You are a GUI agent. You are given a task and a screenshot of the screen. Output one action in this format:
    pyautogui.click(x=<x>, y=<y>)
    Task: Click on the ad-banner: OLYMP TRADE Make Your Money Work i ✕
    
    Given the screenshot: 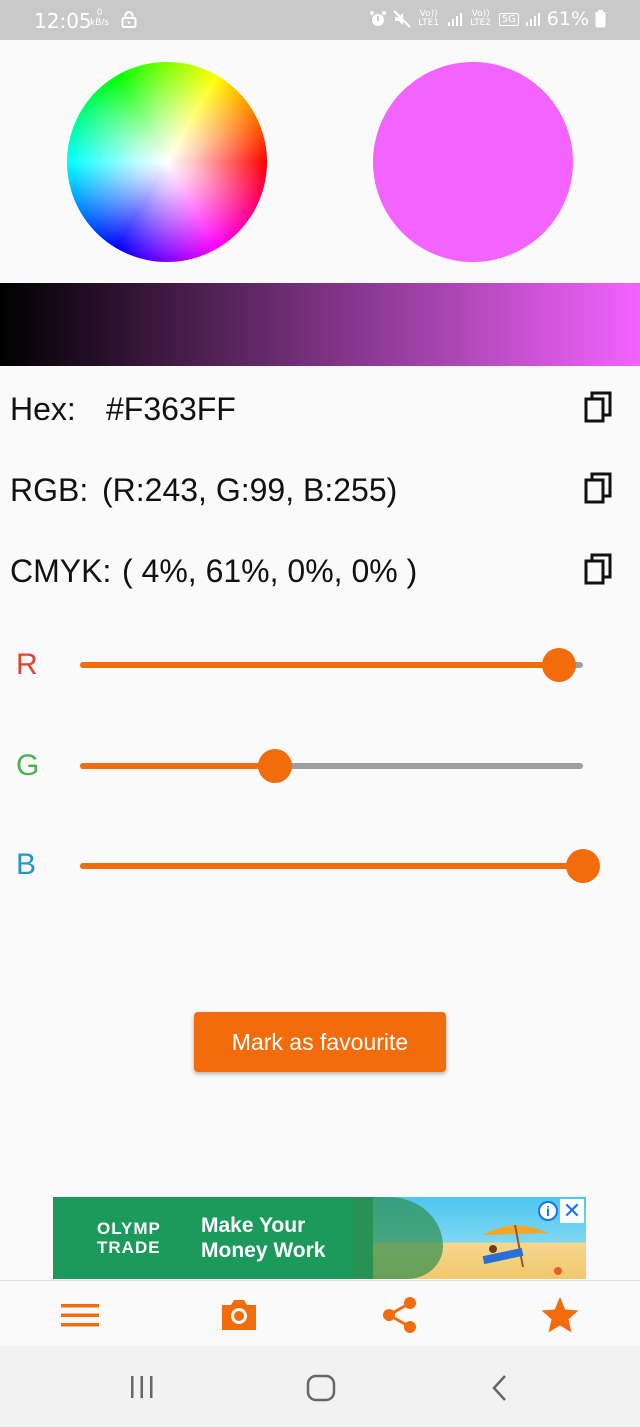 What is the action you would take?
    pyautogui.click(x=319, y=1238)
    